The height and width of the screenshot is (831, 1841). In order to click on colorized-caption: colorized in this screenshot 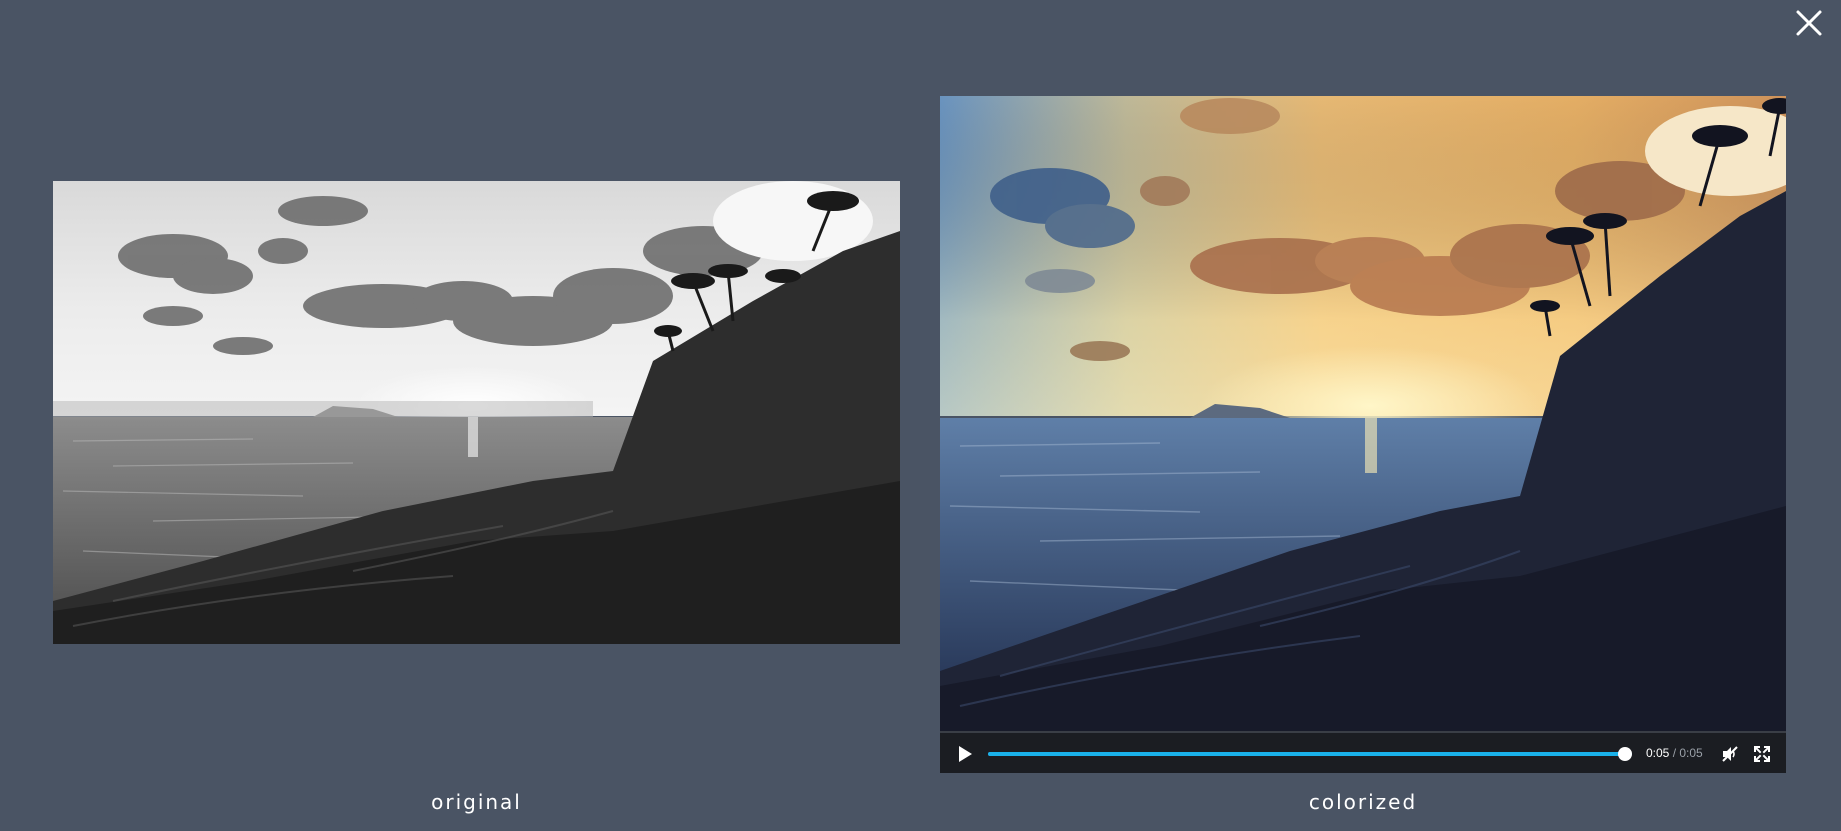, I will do `click(1363, 802)`.